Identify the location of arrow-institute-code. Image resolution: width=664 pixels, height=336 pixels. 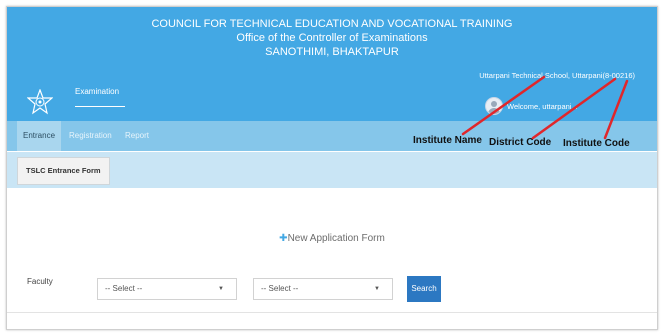
(616, 109).